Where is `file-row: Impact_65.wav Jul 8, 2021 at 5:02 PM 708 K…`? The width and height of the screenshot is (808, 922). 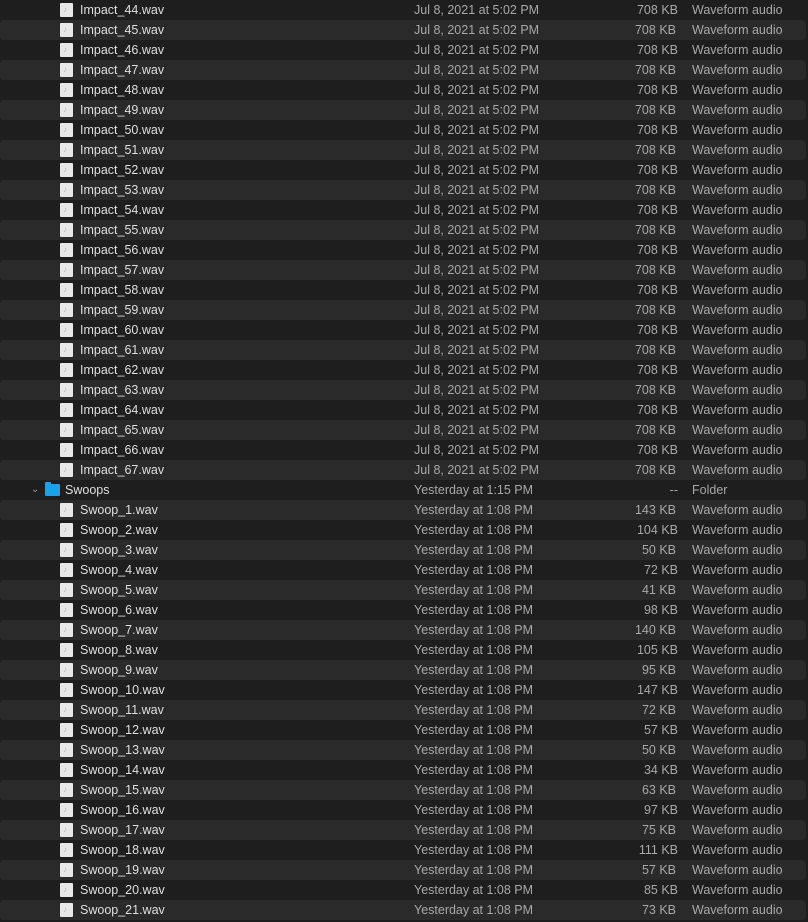 file-row: Impact_65.wav Jul 8, 2021 at 5:02 PM 708 K… is located at coordinates (403, 430).